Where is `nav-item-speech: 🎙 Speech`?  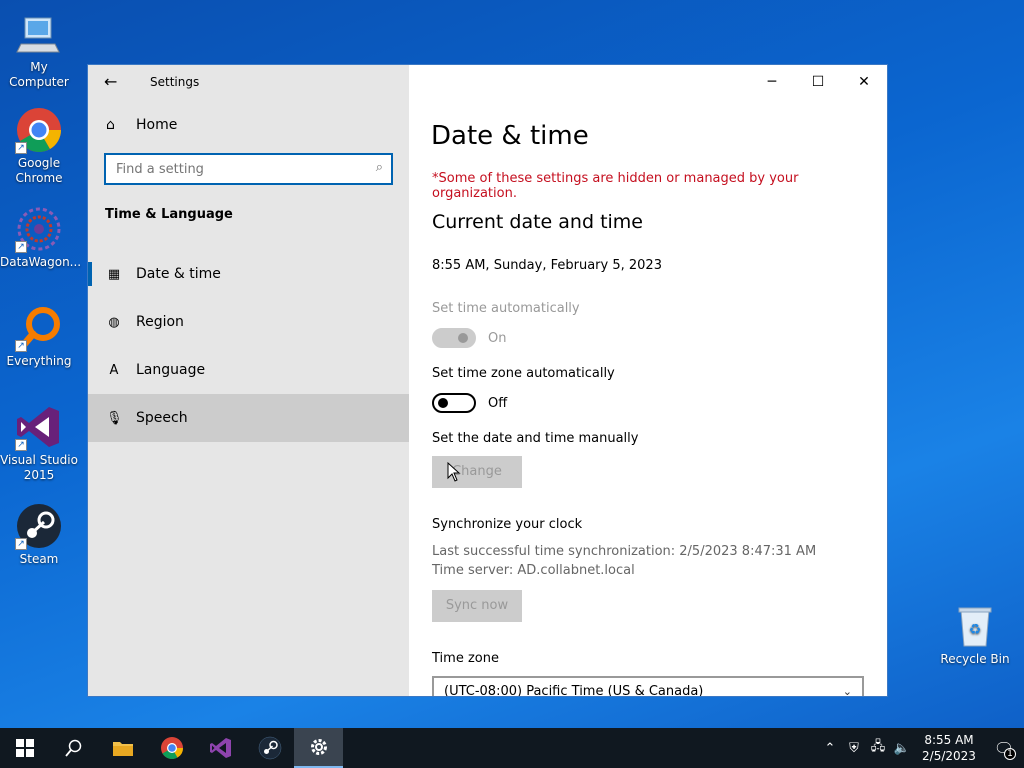 nav-item-speech: 🎙 Speech is located at coordinates (248, 418).